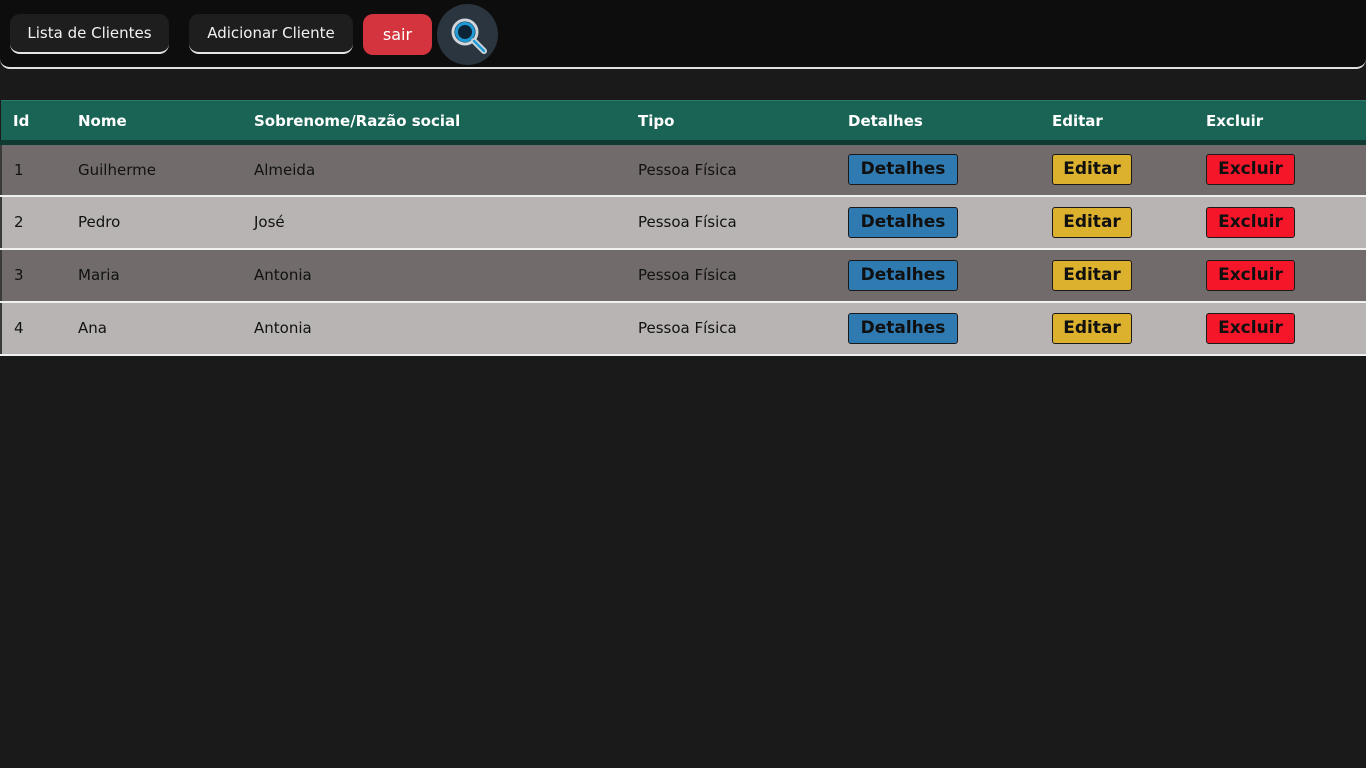 The height and width of the screenshot is (768, 1366). Describe the element at coordinates (434, 169) in the screenshot. I see `cell-sobrenome: Almeida` at that location.